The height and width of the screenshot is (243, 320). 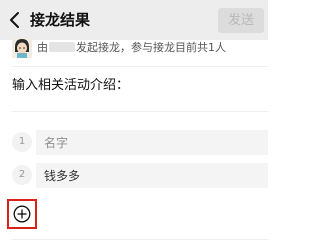 I want to click on top-bar: 接龙结果 发送, so click(x=134, y=20).